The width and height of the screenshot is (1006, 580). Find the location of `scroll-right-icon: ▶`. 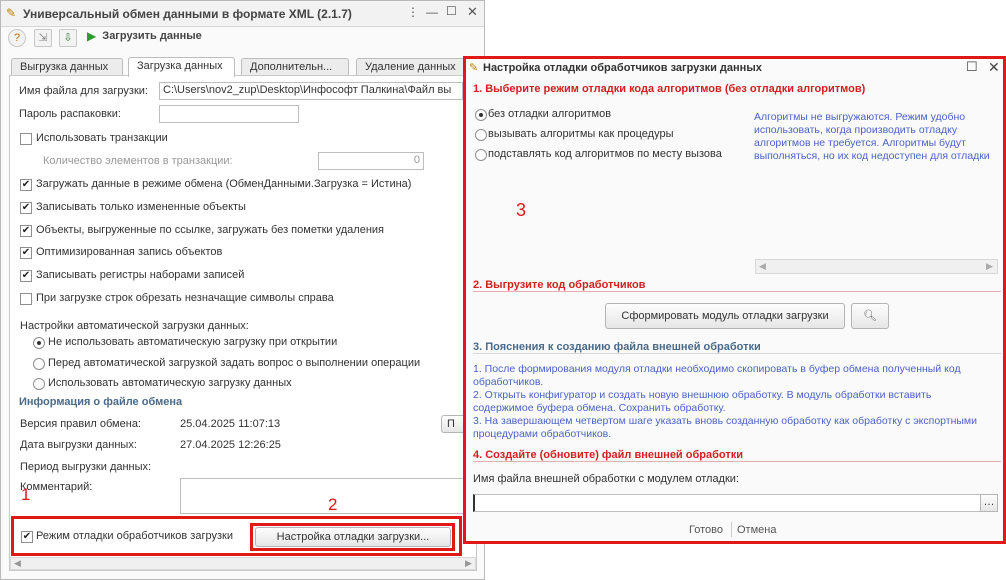

scroll-right-icon: ▶ is located at coordinates (468, 563).